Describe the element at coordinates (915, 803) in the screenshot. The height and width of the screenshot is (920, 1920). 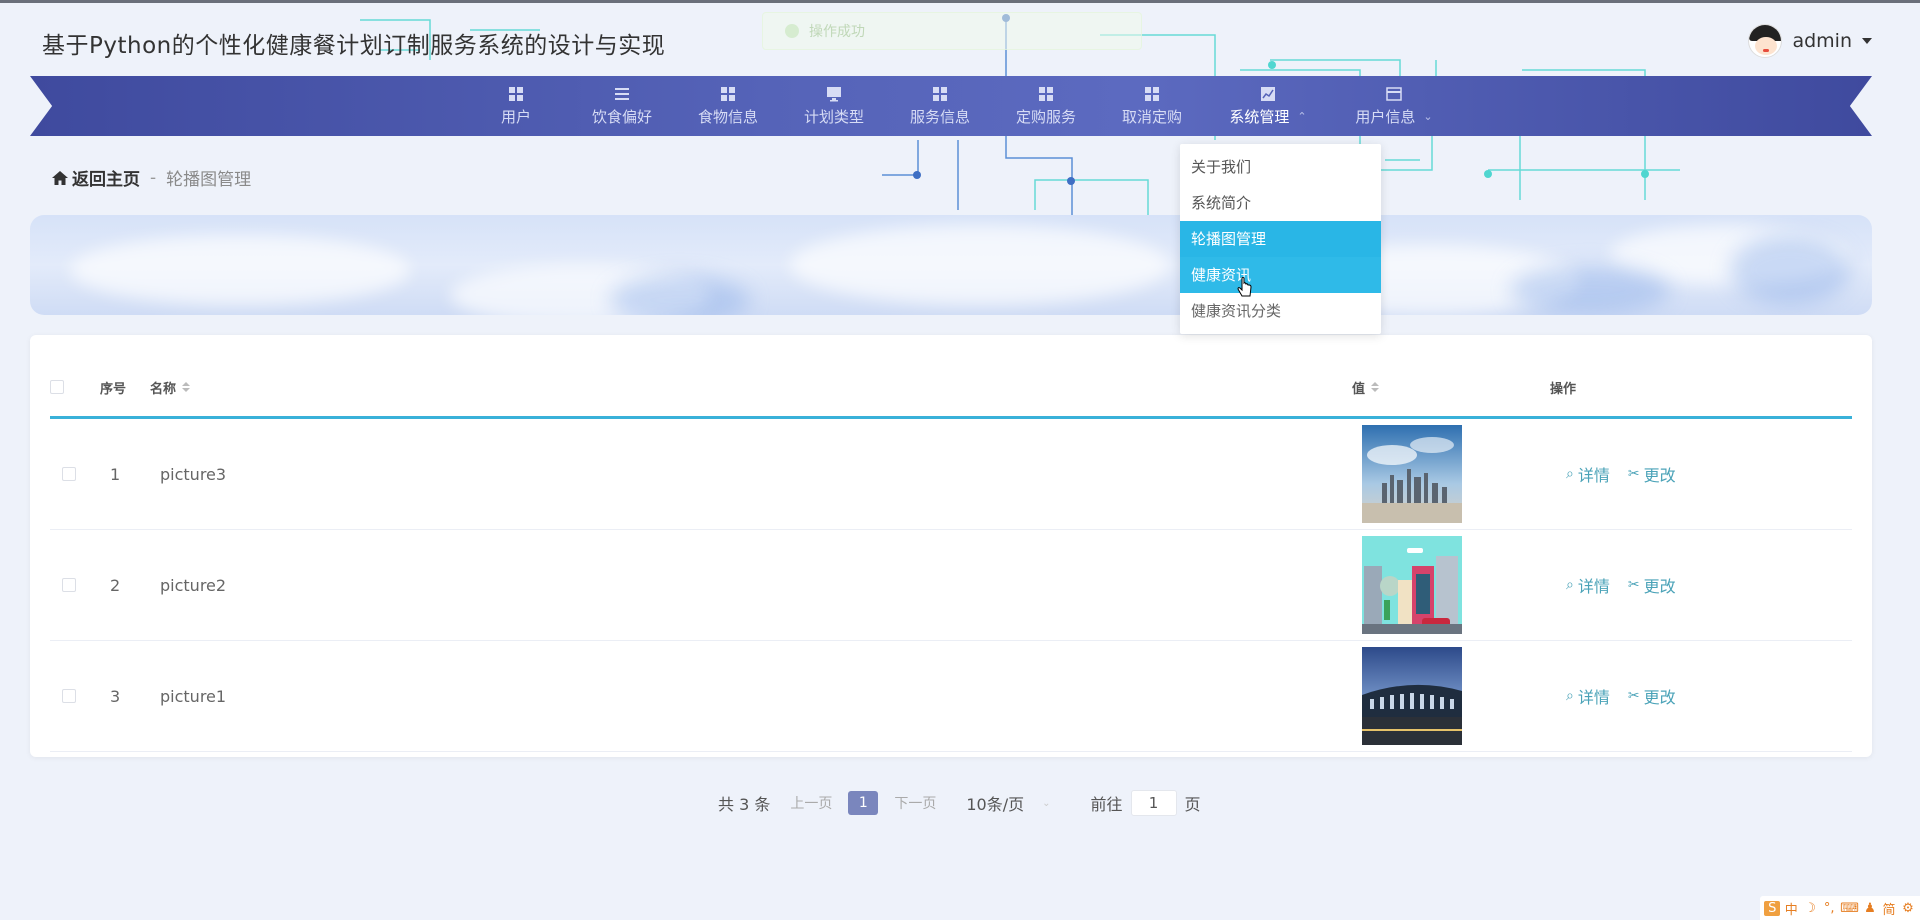
I see `next-page-button: 下一页` at that location.